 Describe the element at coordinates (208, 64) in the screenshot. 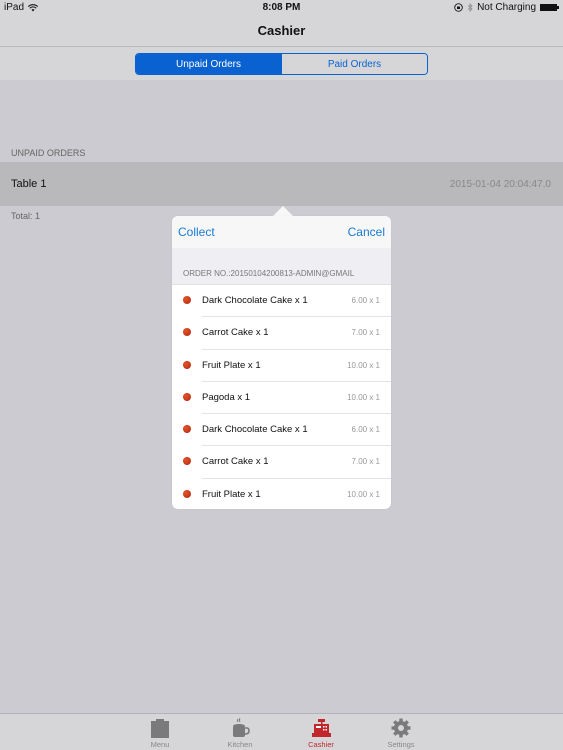

I see `segment-unpaid-orders: Unpaid Orders` at that location.